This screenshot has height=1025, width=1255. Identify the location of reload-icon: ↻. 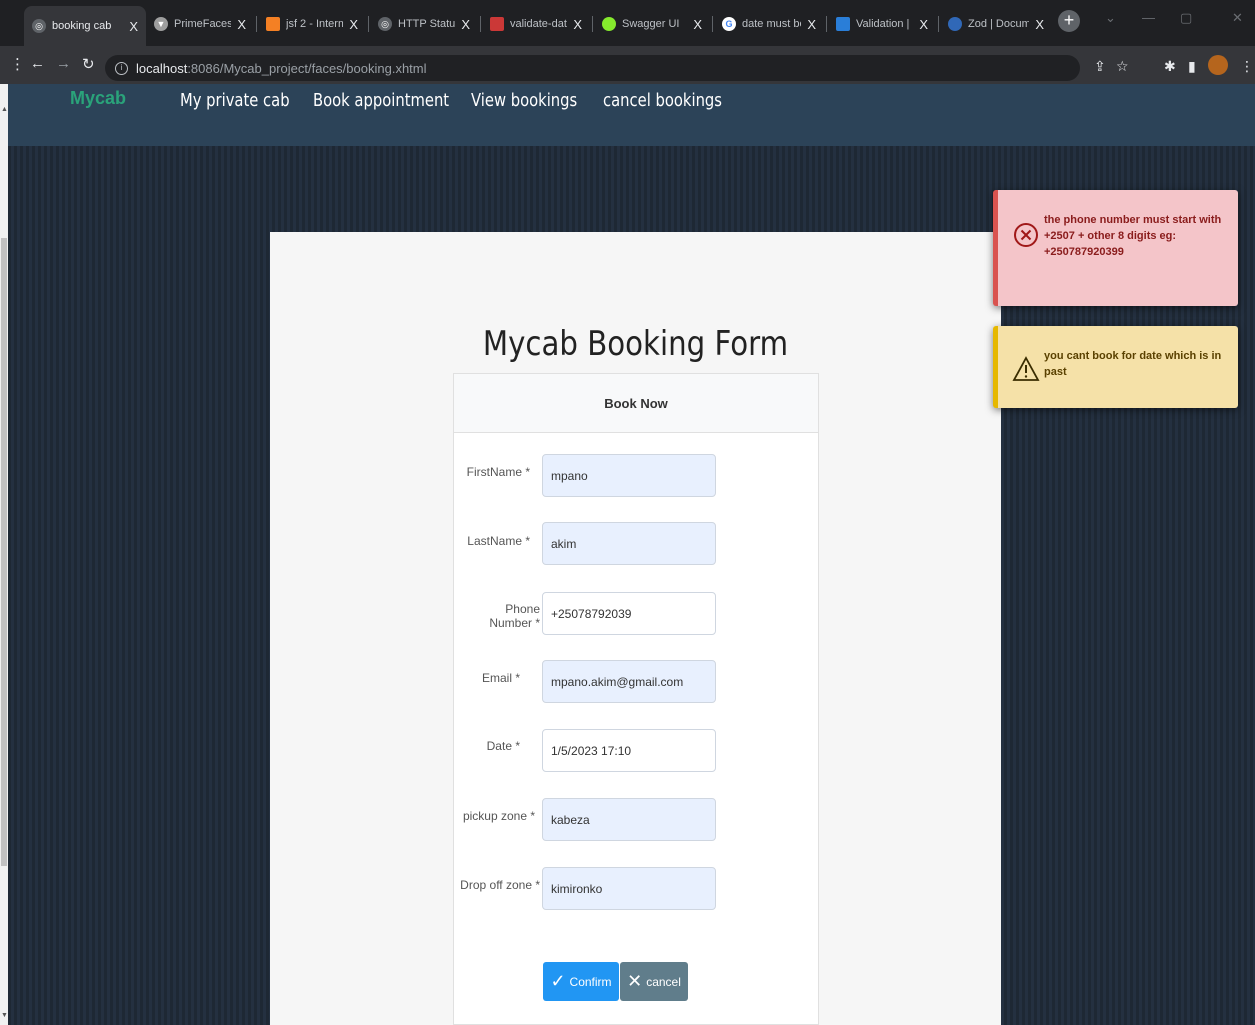
(88, 64).